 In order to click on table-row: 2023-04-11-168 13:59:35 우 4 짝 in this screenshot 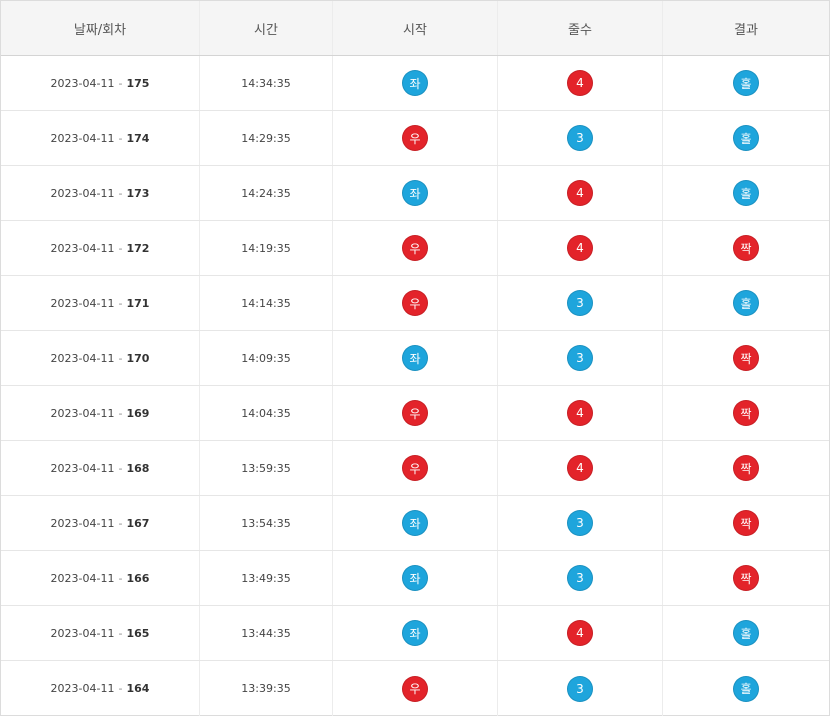, I will do `click(415, 468)`.